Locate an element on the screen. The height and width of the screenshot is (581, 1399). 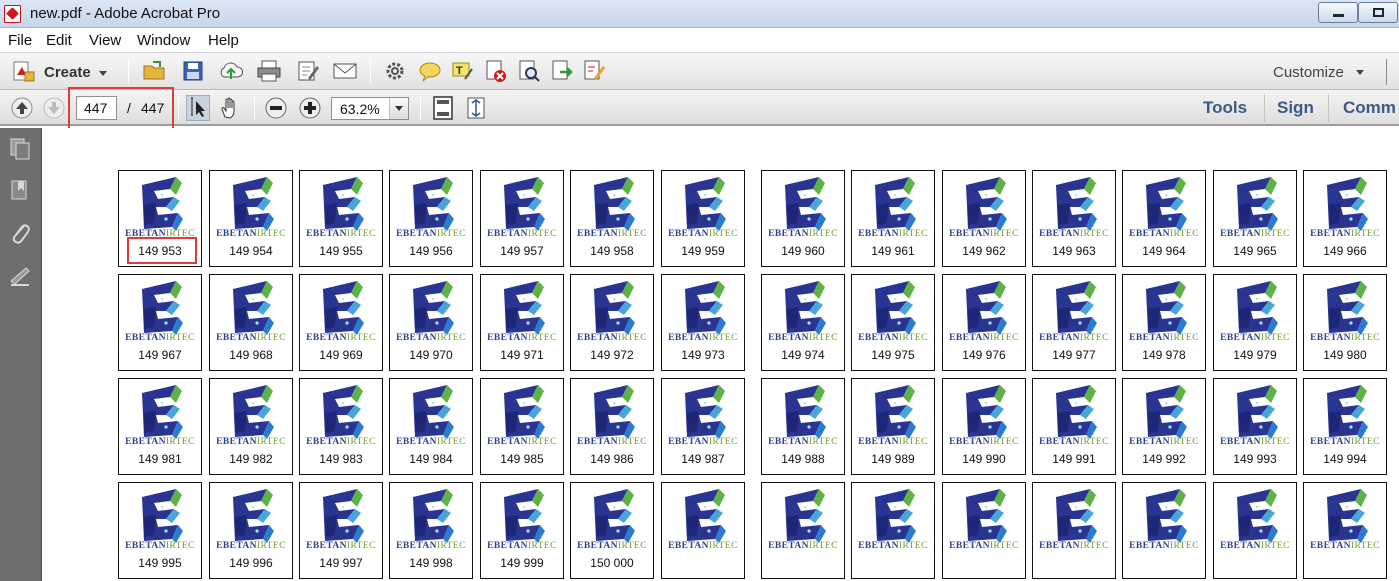
tools-pane-link: Tools is located at coordinates (1225, 108).